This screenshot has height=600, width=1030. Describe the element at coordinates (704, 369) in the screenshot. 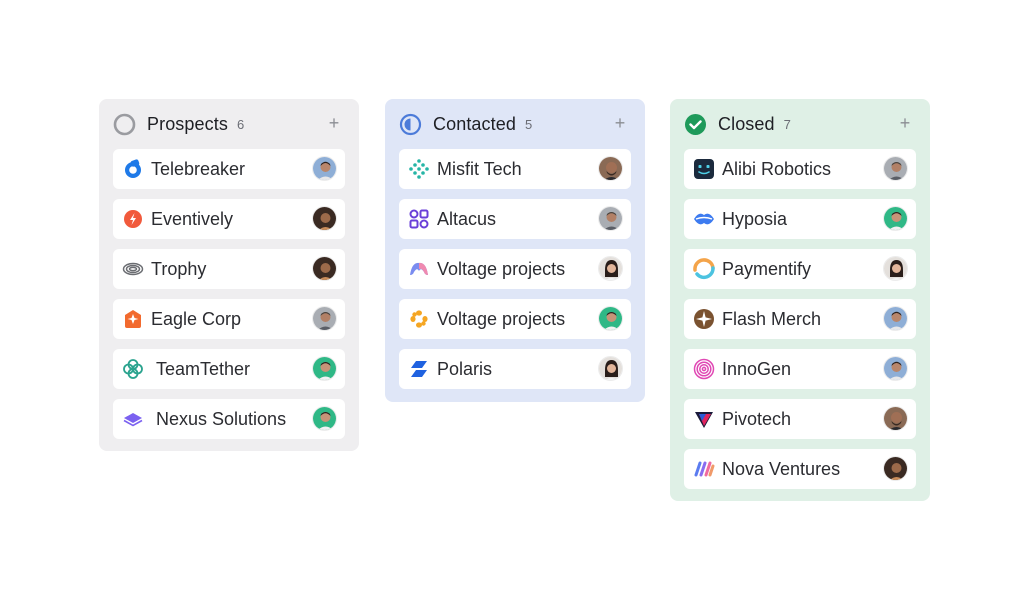

I see `innogen-logo-icon` at that location.